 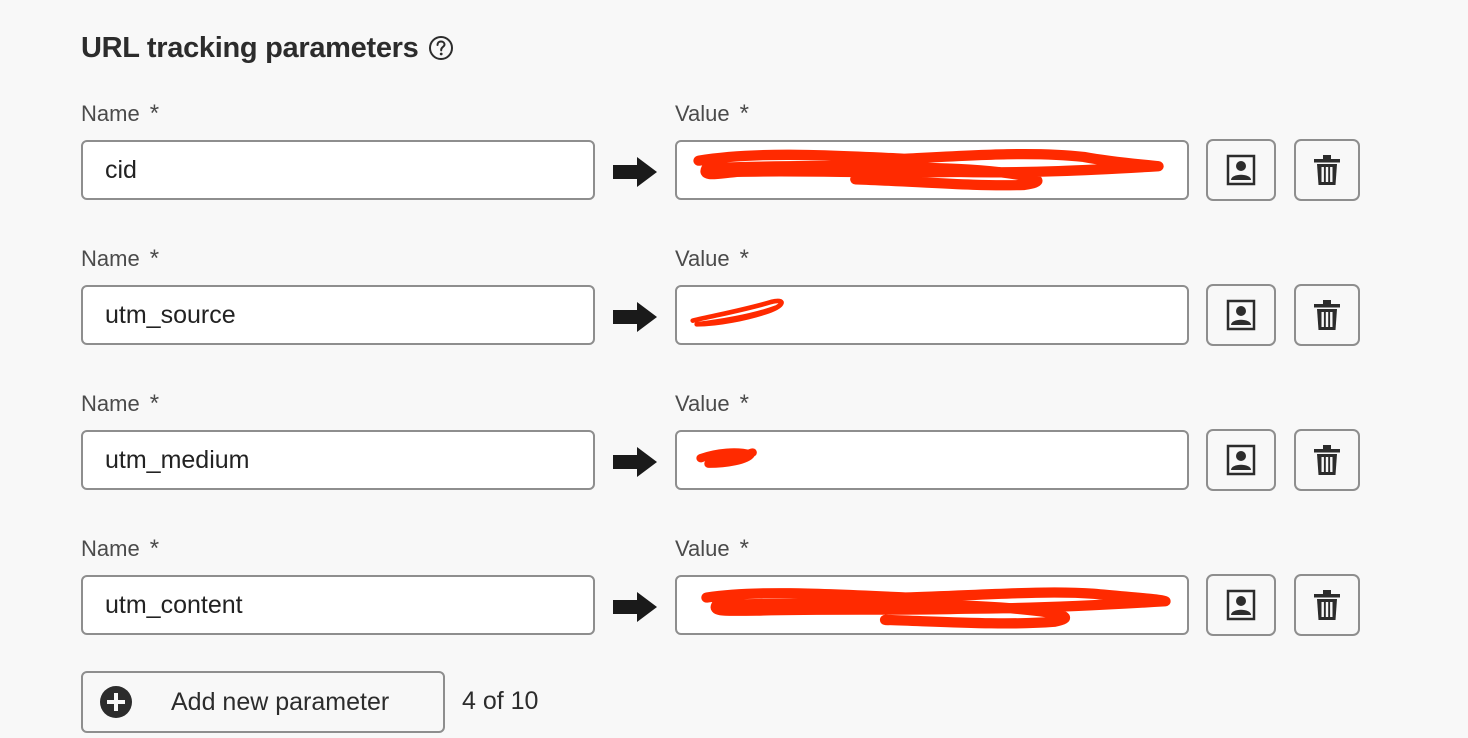 I want to click on section-heading: URL tracking parameters, so click(x=267, y=48).